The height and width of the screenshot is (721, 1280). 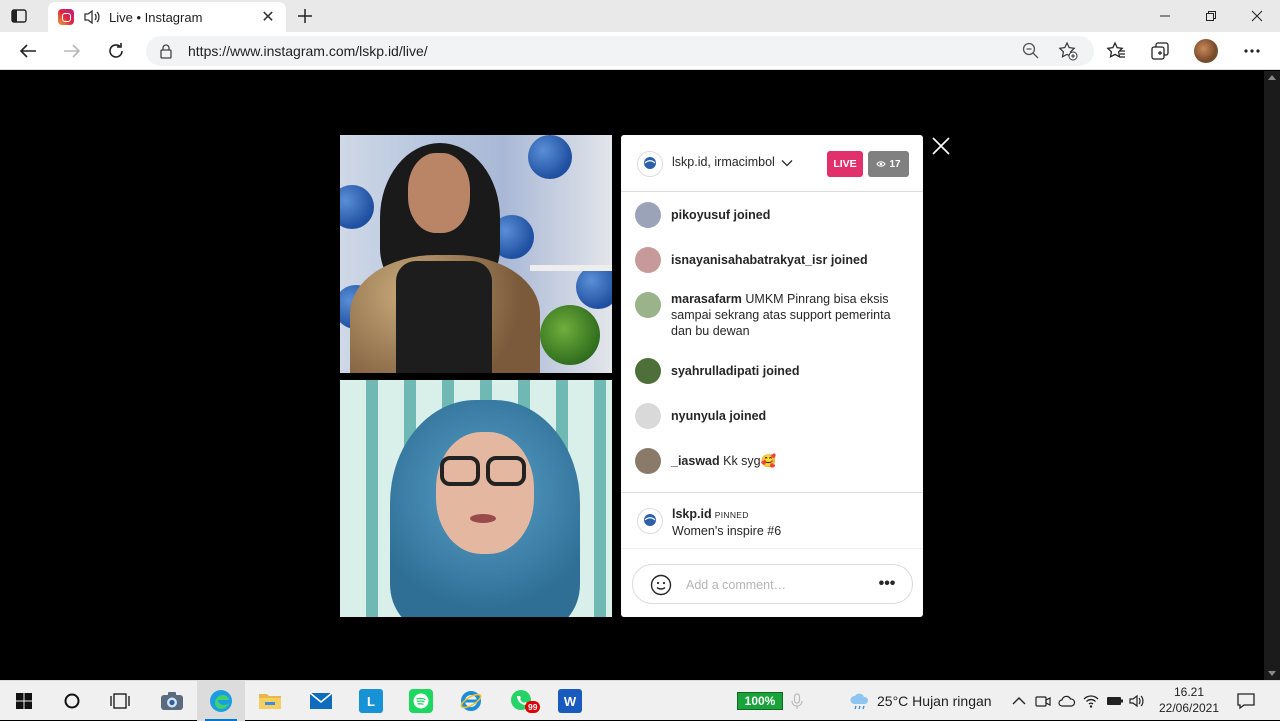 What do you see at coordinates (1257, 16) in the screenshot?
I see `close-window-icon` at bounding box center [1257, 16].